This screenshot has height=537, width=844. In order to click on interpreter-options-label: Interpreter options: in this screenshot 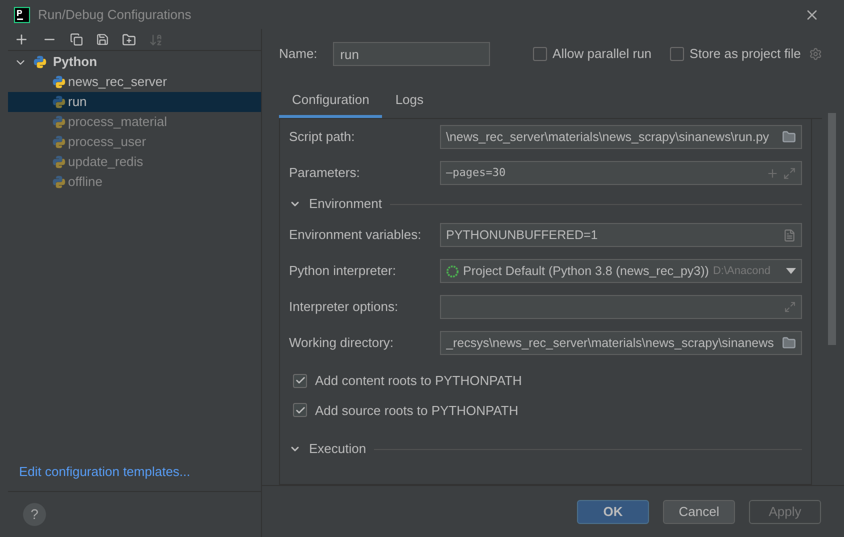, I will do `click(344, 307)`.